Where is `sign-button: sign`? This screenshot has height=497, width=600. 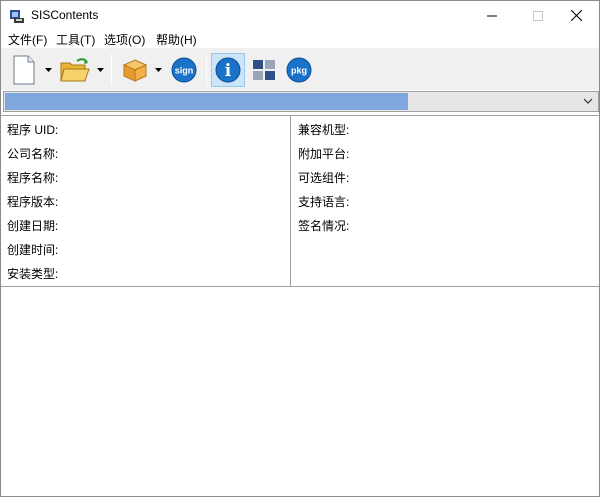 sign-button: sign is located at coordinates (184, 70).